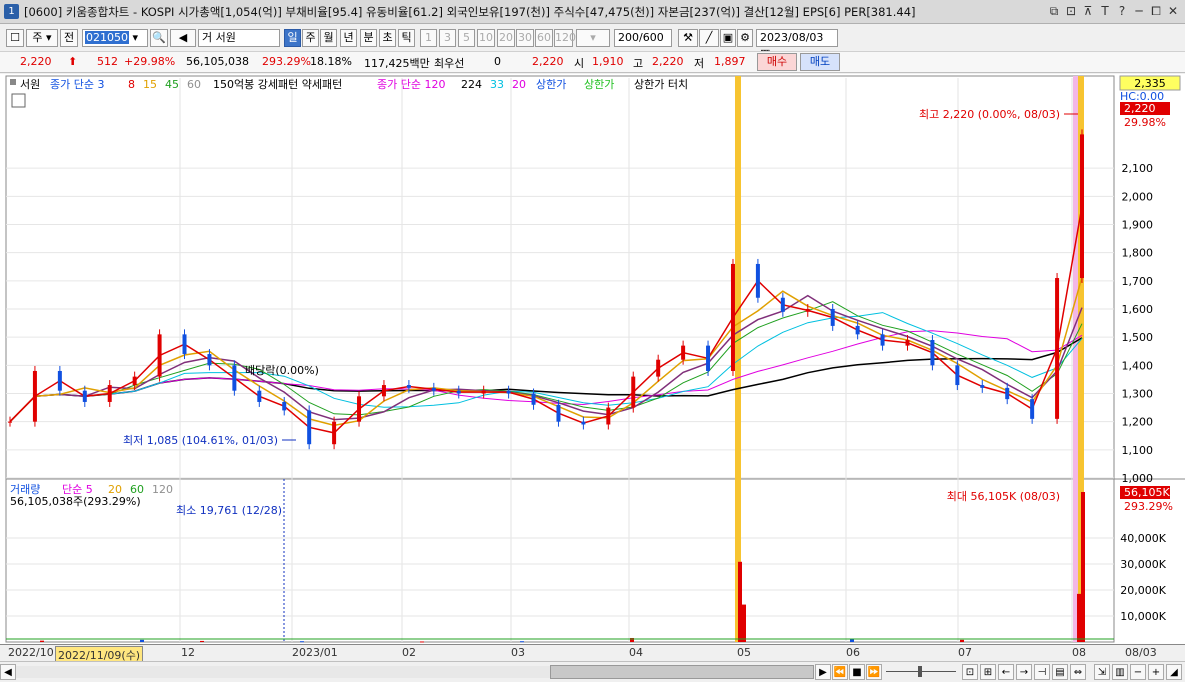  What do you see at coordinates (651, 37) in the screenshot?
I see `count-total: /600` at bounding box center [651, 37].